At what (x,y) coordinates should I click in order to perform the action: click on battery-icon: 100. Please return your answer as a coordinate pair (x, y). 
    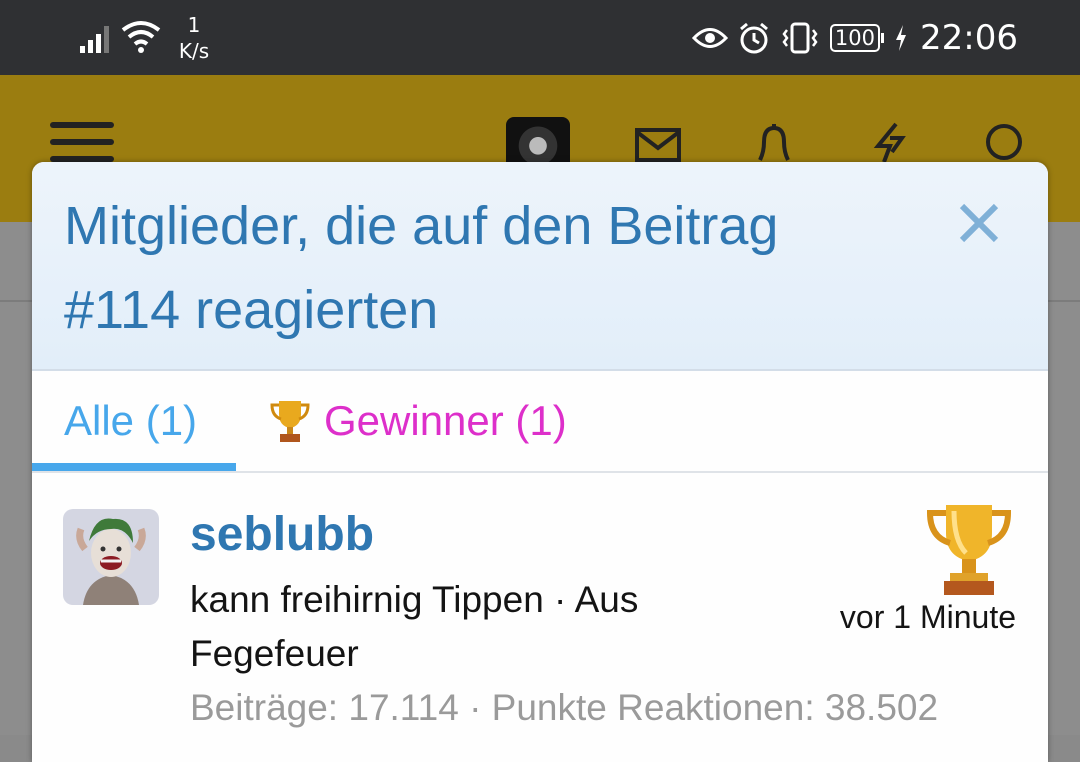
    Looking at the image, I should click on (857, 38).